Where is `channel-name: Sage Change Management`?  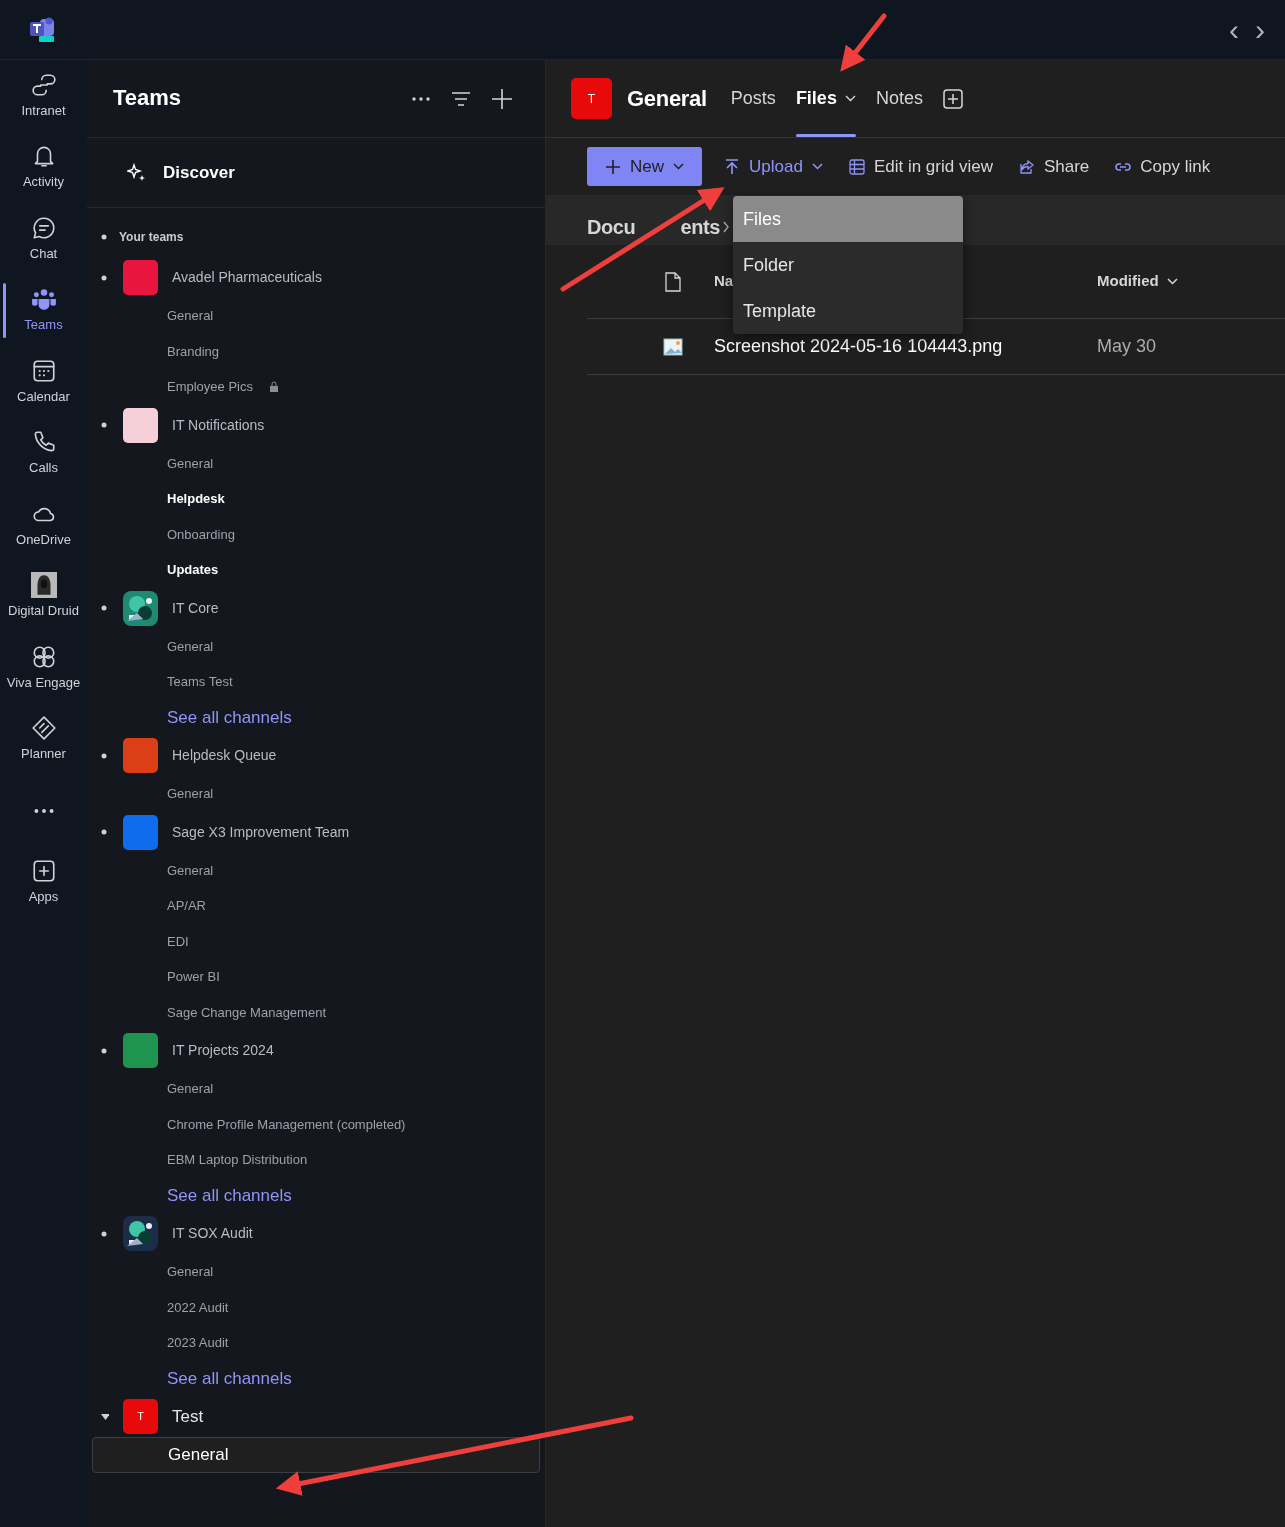
channel-name: Sage Change Management is located at coordinates (246, 1012).